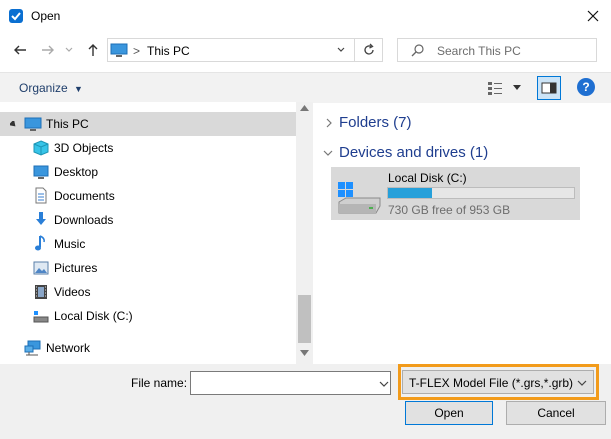  I want to click on nav-item-this-pc: This PC, so click(148, 124).